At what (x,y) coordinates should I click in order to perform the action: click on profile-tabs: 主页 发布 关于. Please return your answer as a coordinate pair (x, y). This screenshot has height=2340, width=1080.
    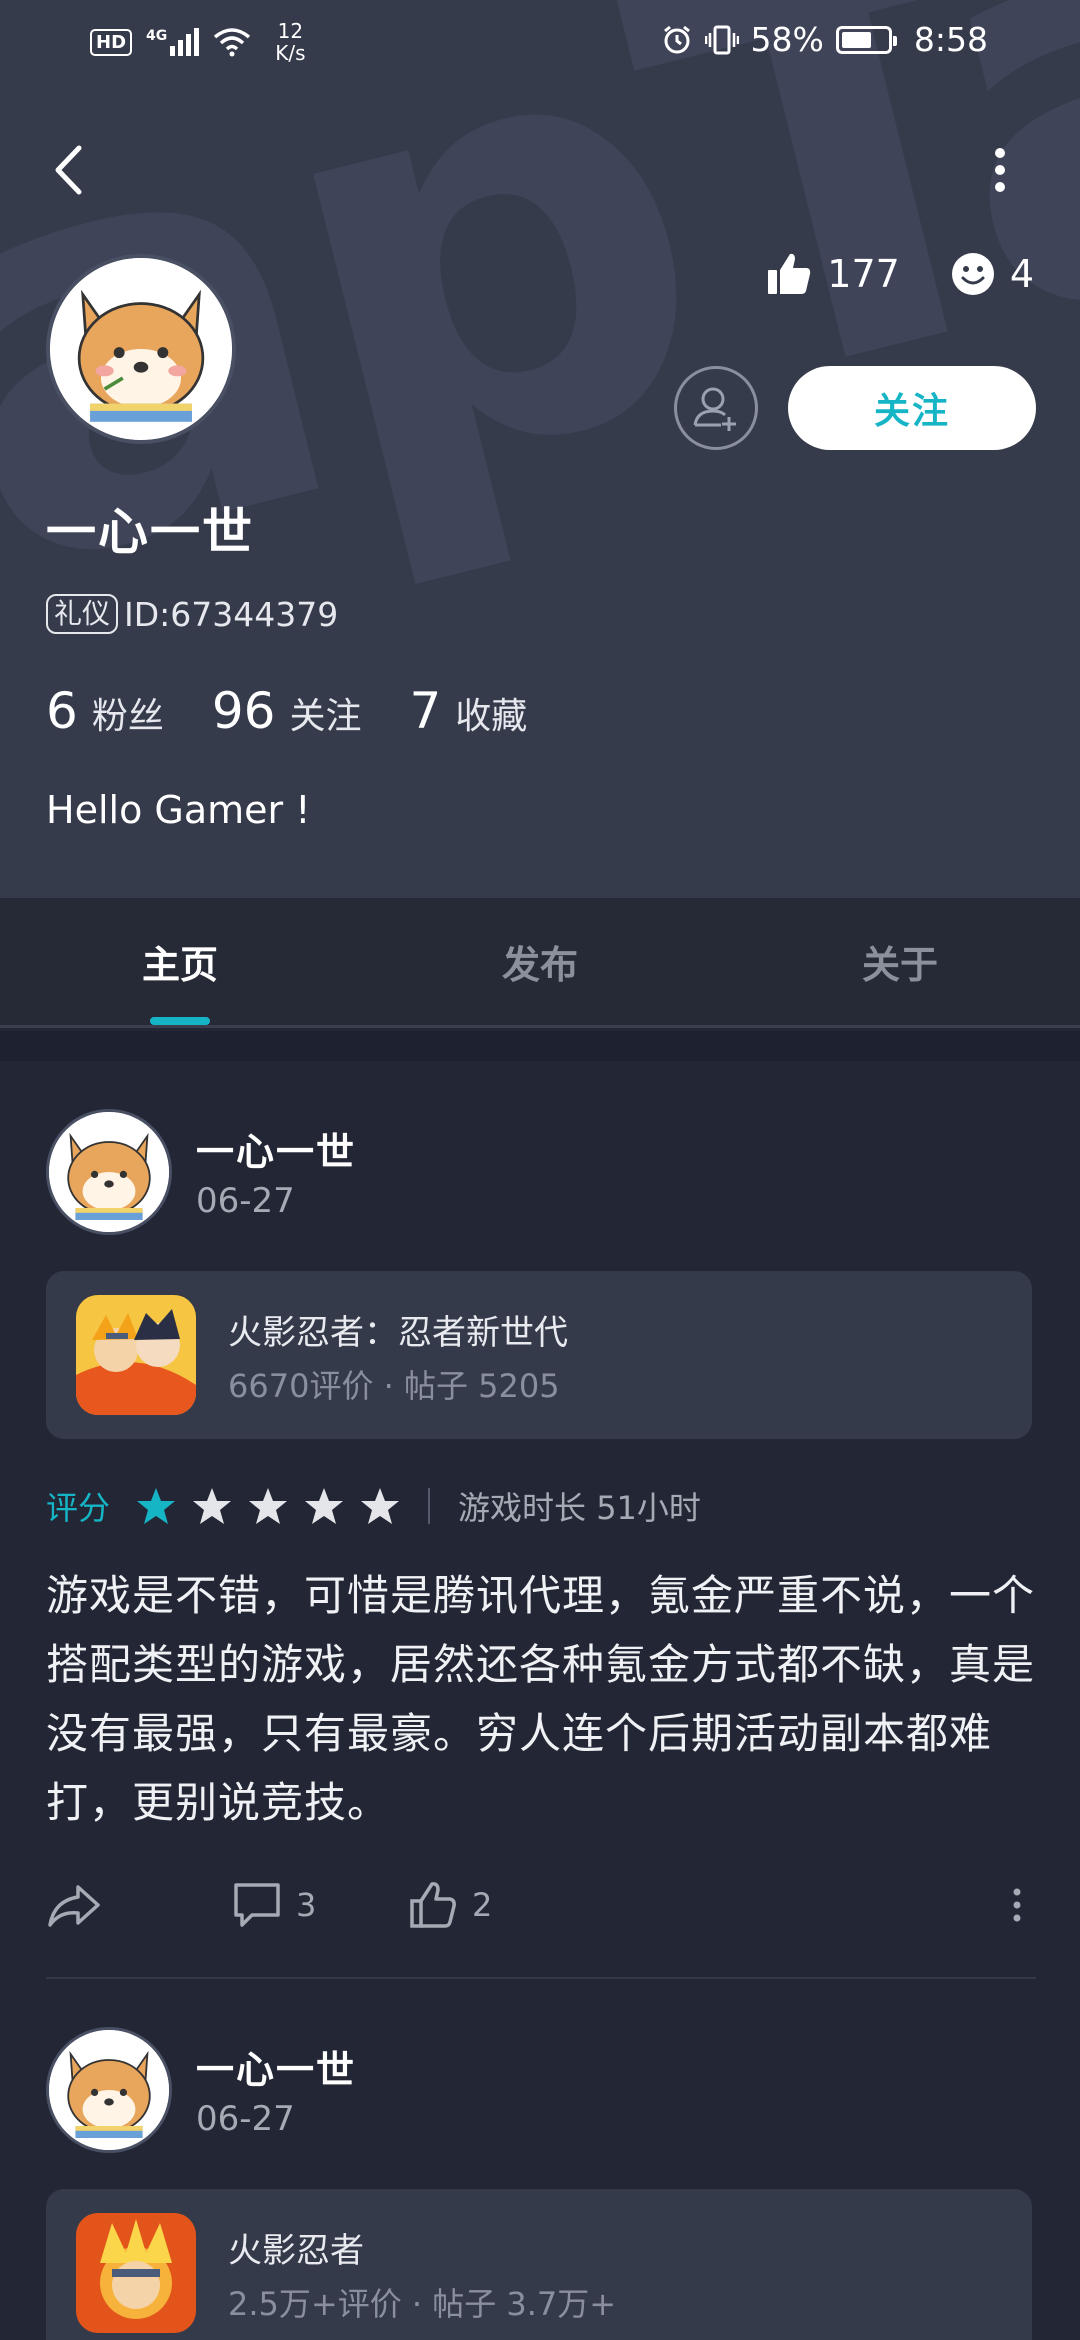
    Looking at the image, I should click on (540, 963).